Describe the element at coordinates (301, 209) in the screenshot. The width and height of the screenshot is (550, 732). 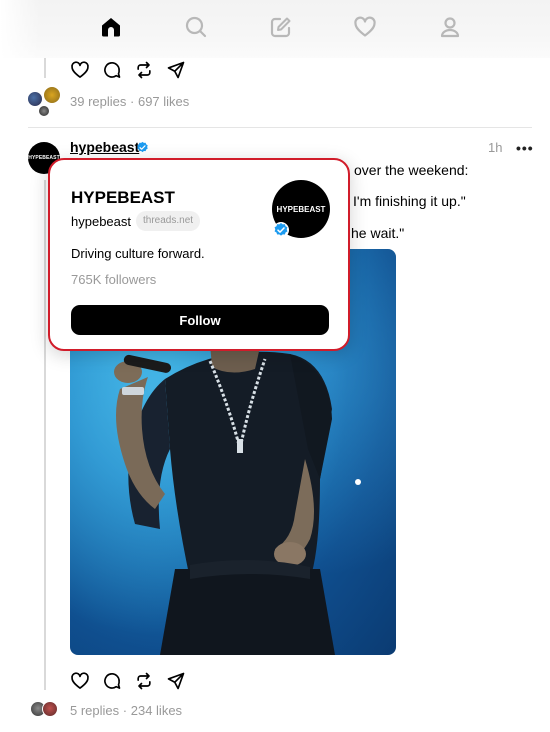
I see `avatar-logo-text: HYPEBEAST` at that location.